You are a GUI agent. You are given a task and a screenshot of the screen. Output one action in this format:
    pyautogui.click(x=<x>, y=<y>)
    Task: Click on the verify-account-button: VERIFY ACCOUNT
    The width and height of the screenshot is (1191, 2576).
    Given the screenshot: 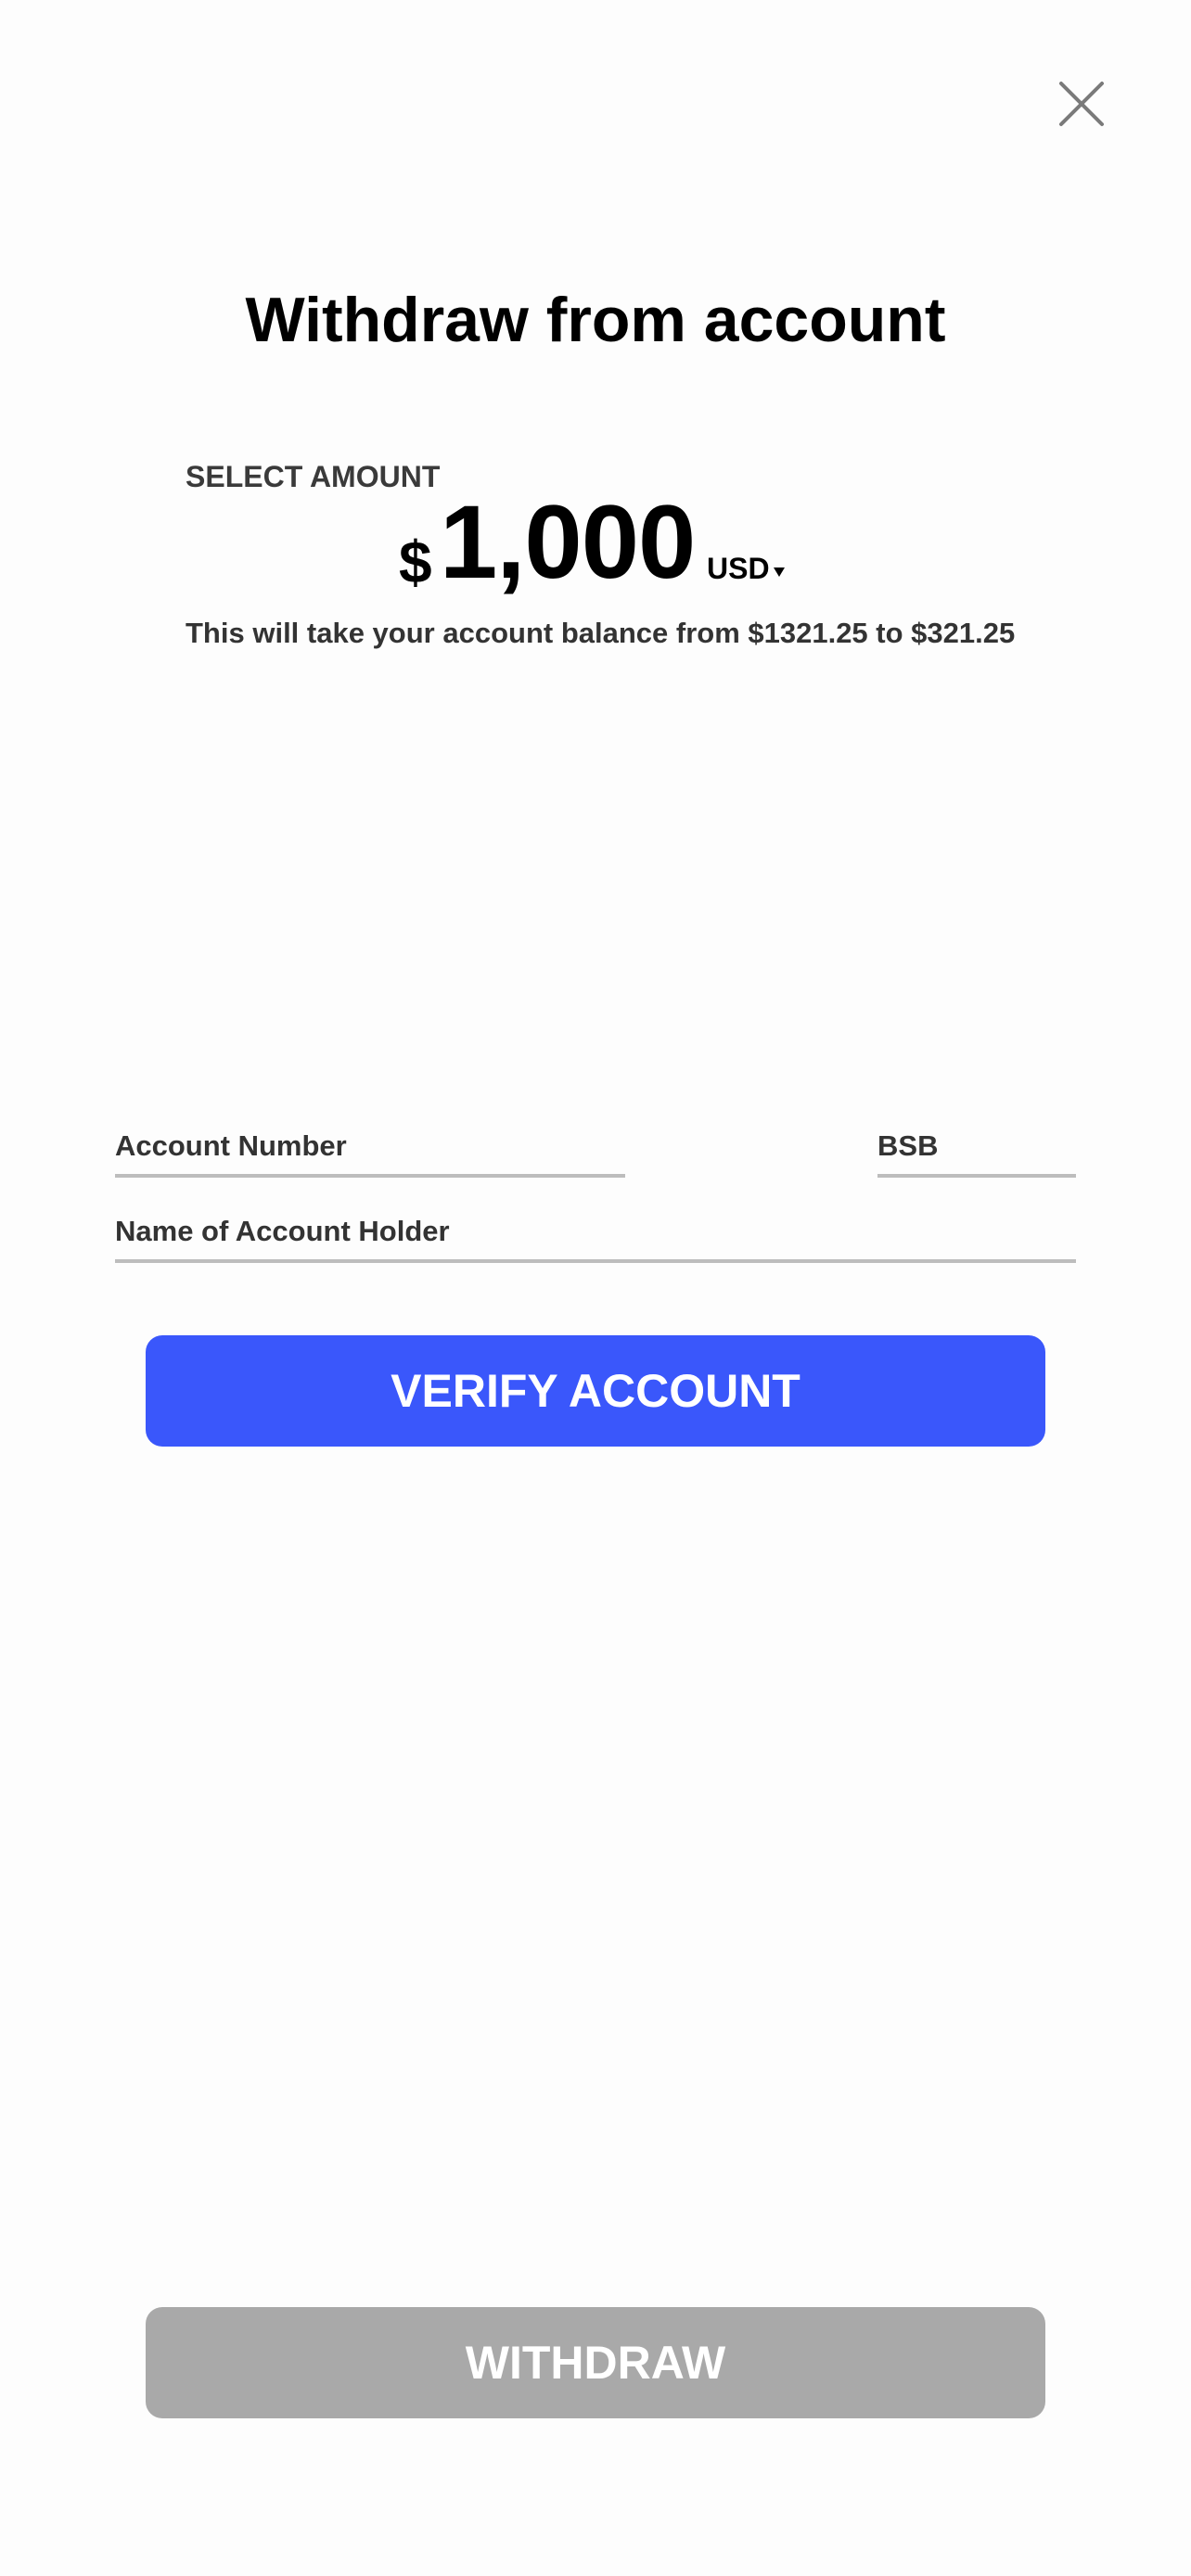 What is the action you would take?
    pyautogui.click(x=595, y=1391)
    